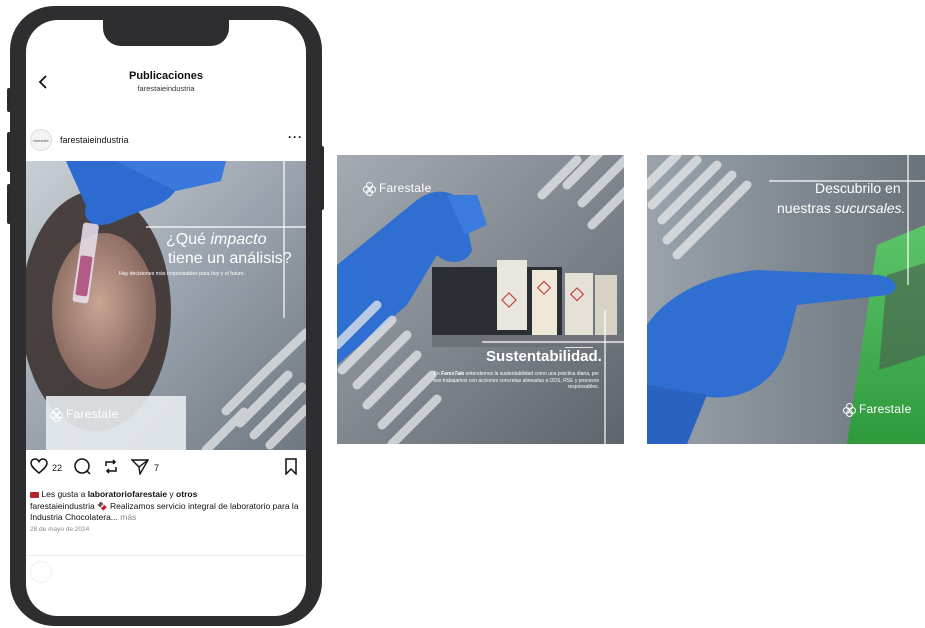  Describe the element at coordinates (172, 494) in the screenshot. I see `likes-and: y` at that location.